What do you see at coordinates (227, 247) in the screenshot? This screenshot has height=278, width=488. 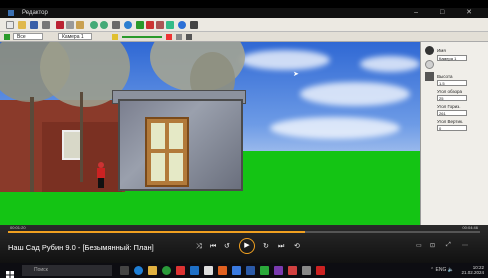 I see `rewind-icon: ↺` at bounding box center [227, 247].